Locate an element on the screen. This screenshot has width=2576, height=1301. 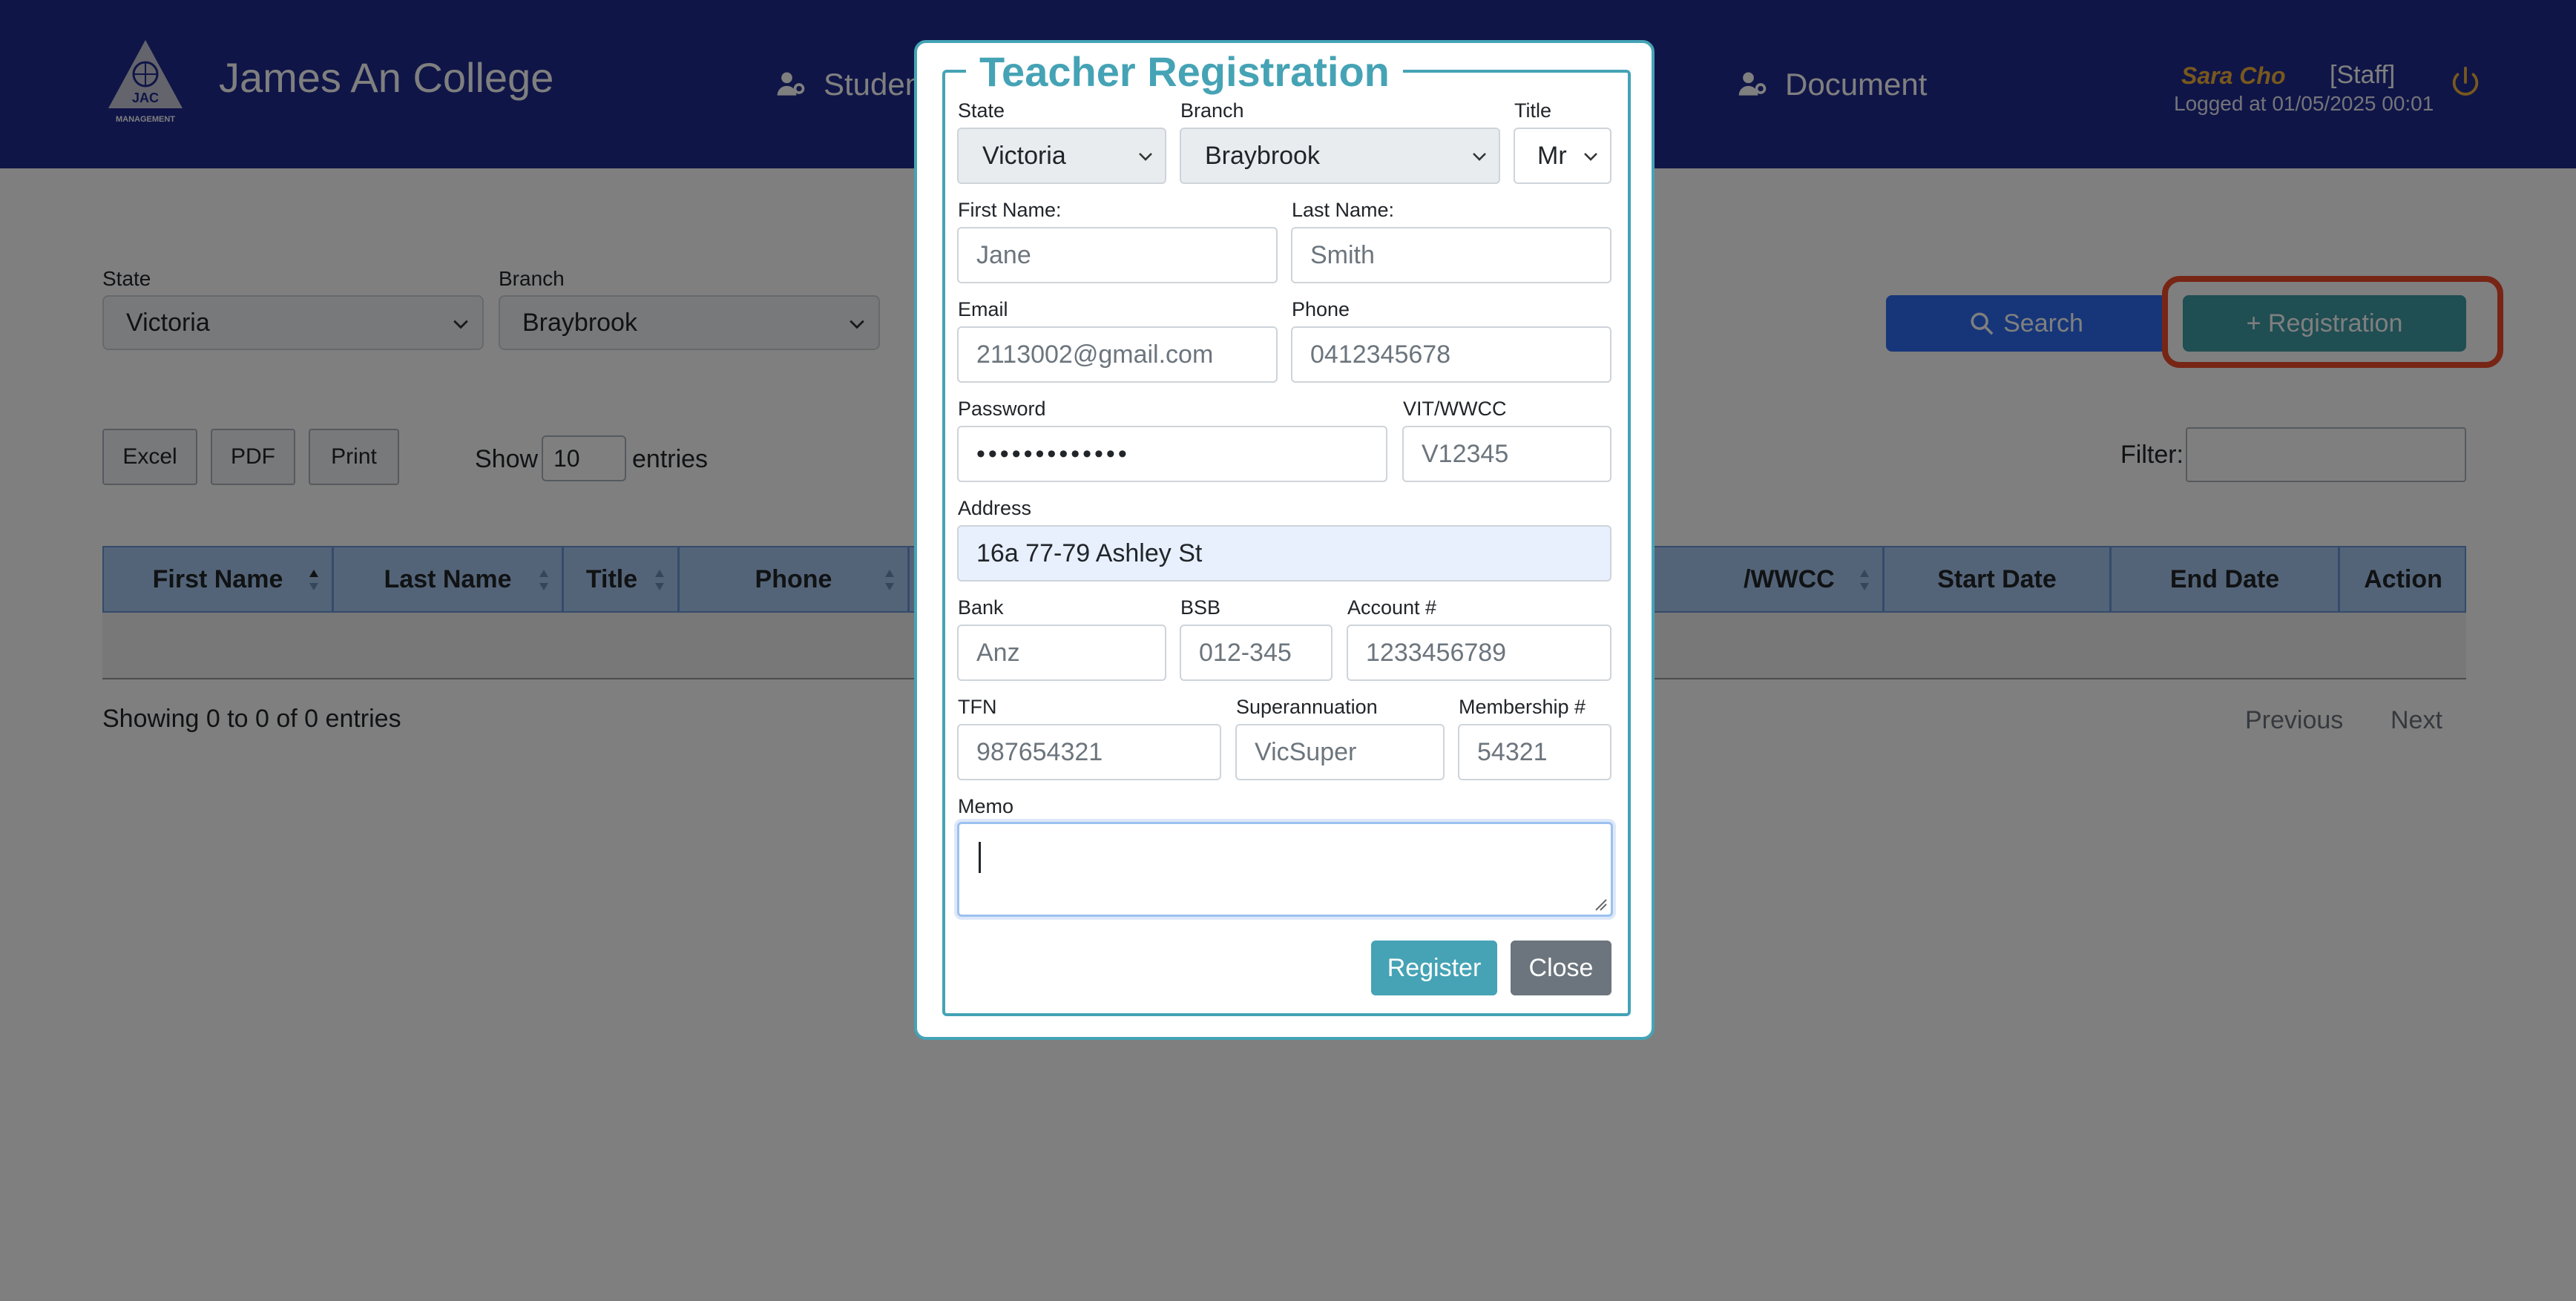
last-name-input: Smith is located at coordinates (1451, 255).